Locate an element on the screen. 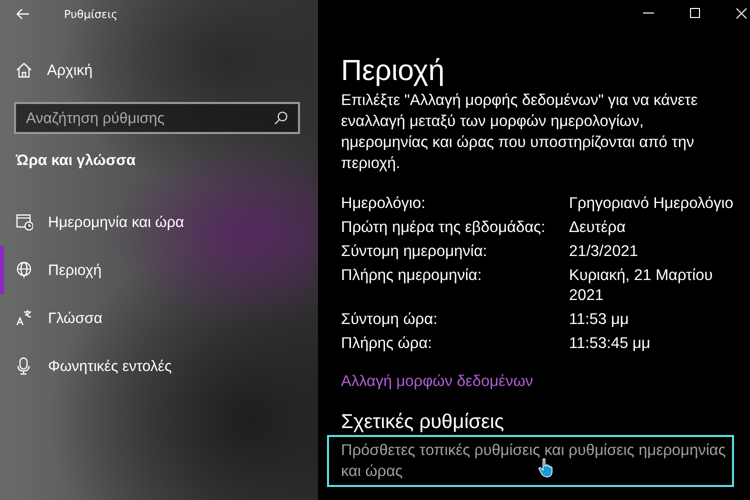 Image resolution: width=750 pixels, height=500 pixels. home-icon is located at coordinates (24, 70).